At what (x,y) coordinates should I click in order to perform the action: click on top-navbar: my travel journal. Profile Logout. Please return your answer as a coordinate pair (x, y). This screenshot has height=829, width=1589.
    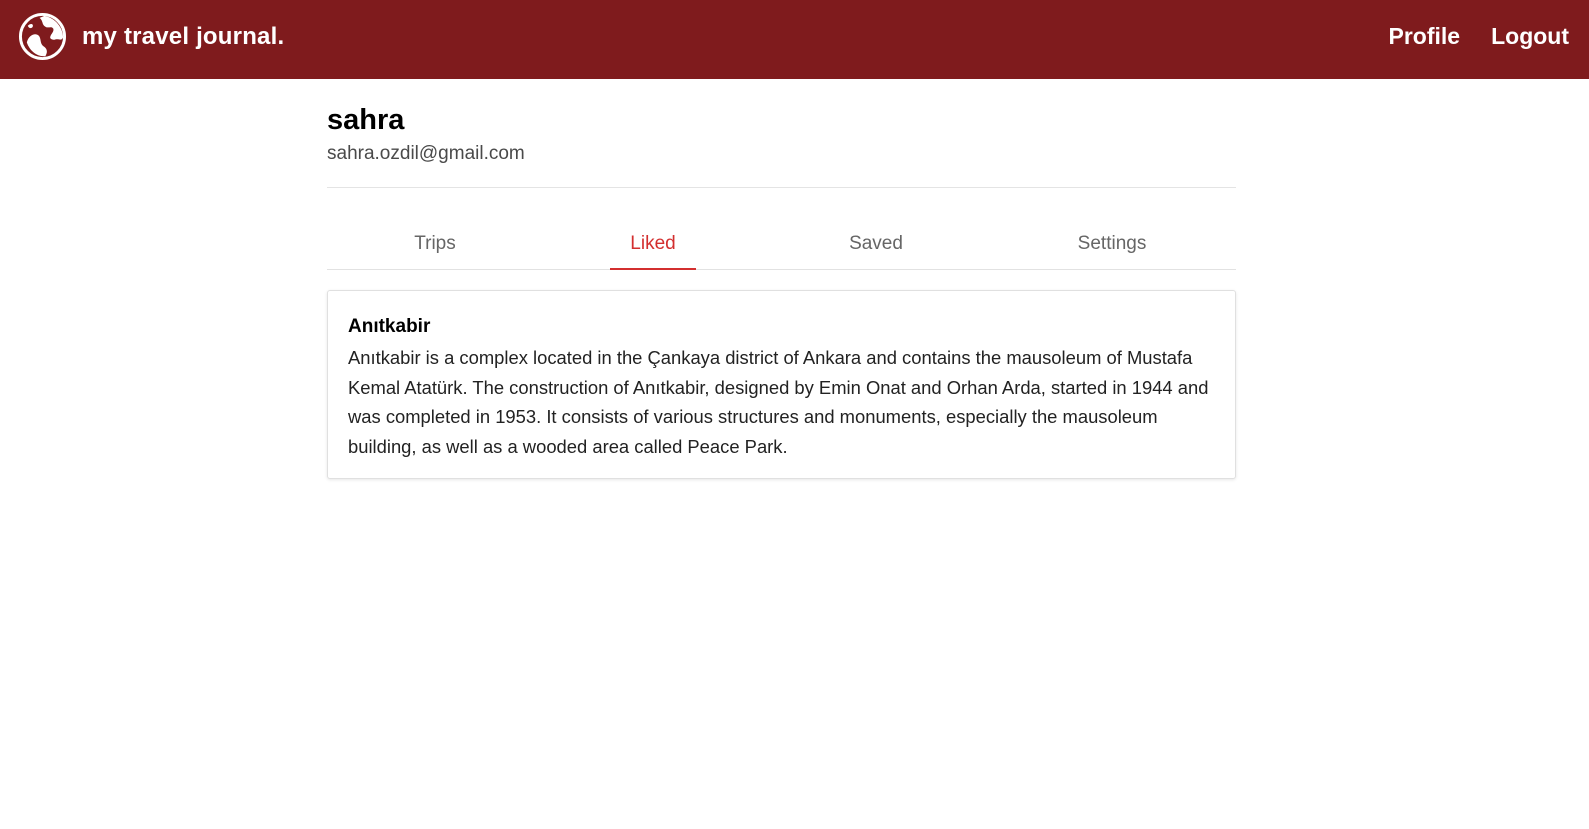
    Looking at the image, I should click on (794, 39).